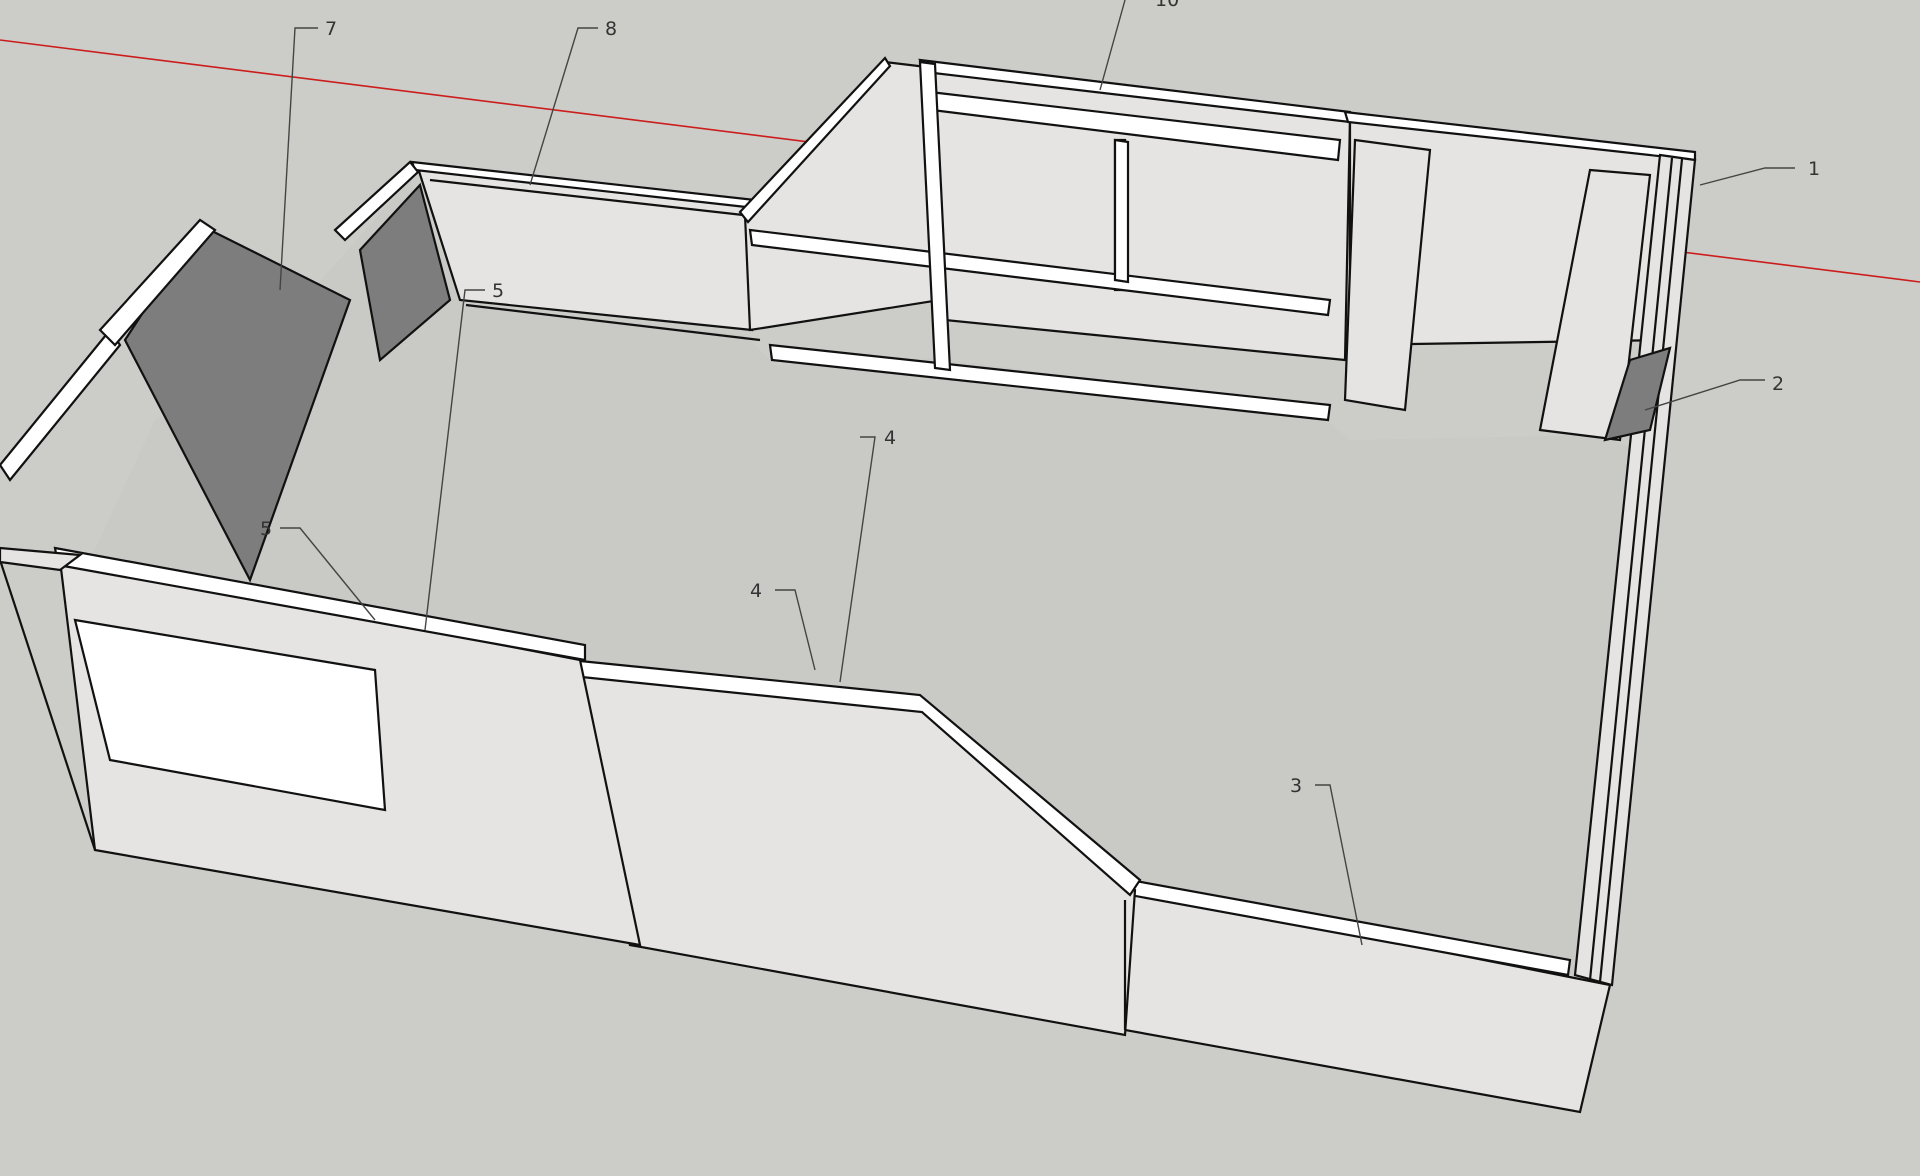 The image size is (1920, 1176). Describe the element at coordinates (331, 29) in the screenshot. I see `callout-7: 7` at that location.